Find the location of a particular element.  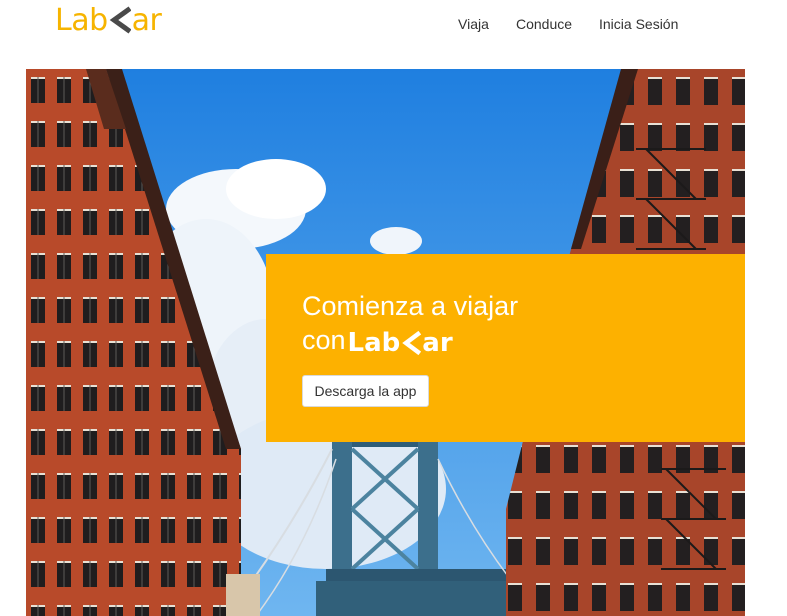

main-nav: Viaja Conduce Inicia Sesión is located at coordinates (393, 26).